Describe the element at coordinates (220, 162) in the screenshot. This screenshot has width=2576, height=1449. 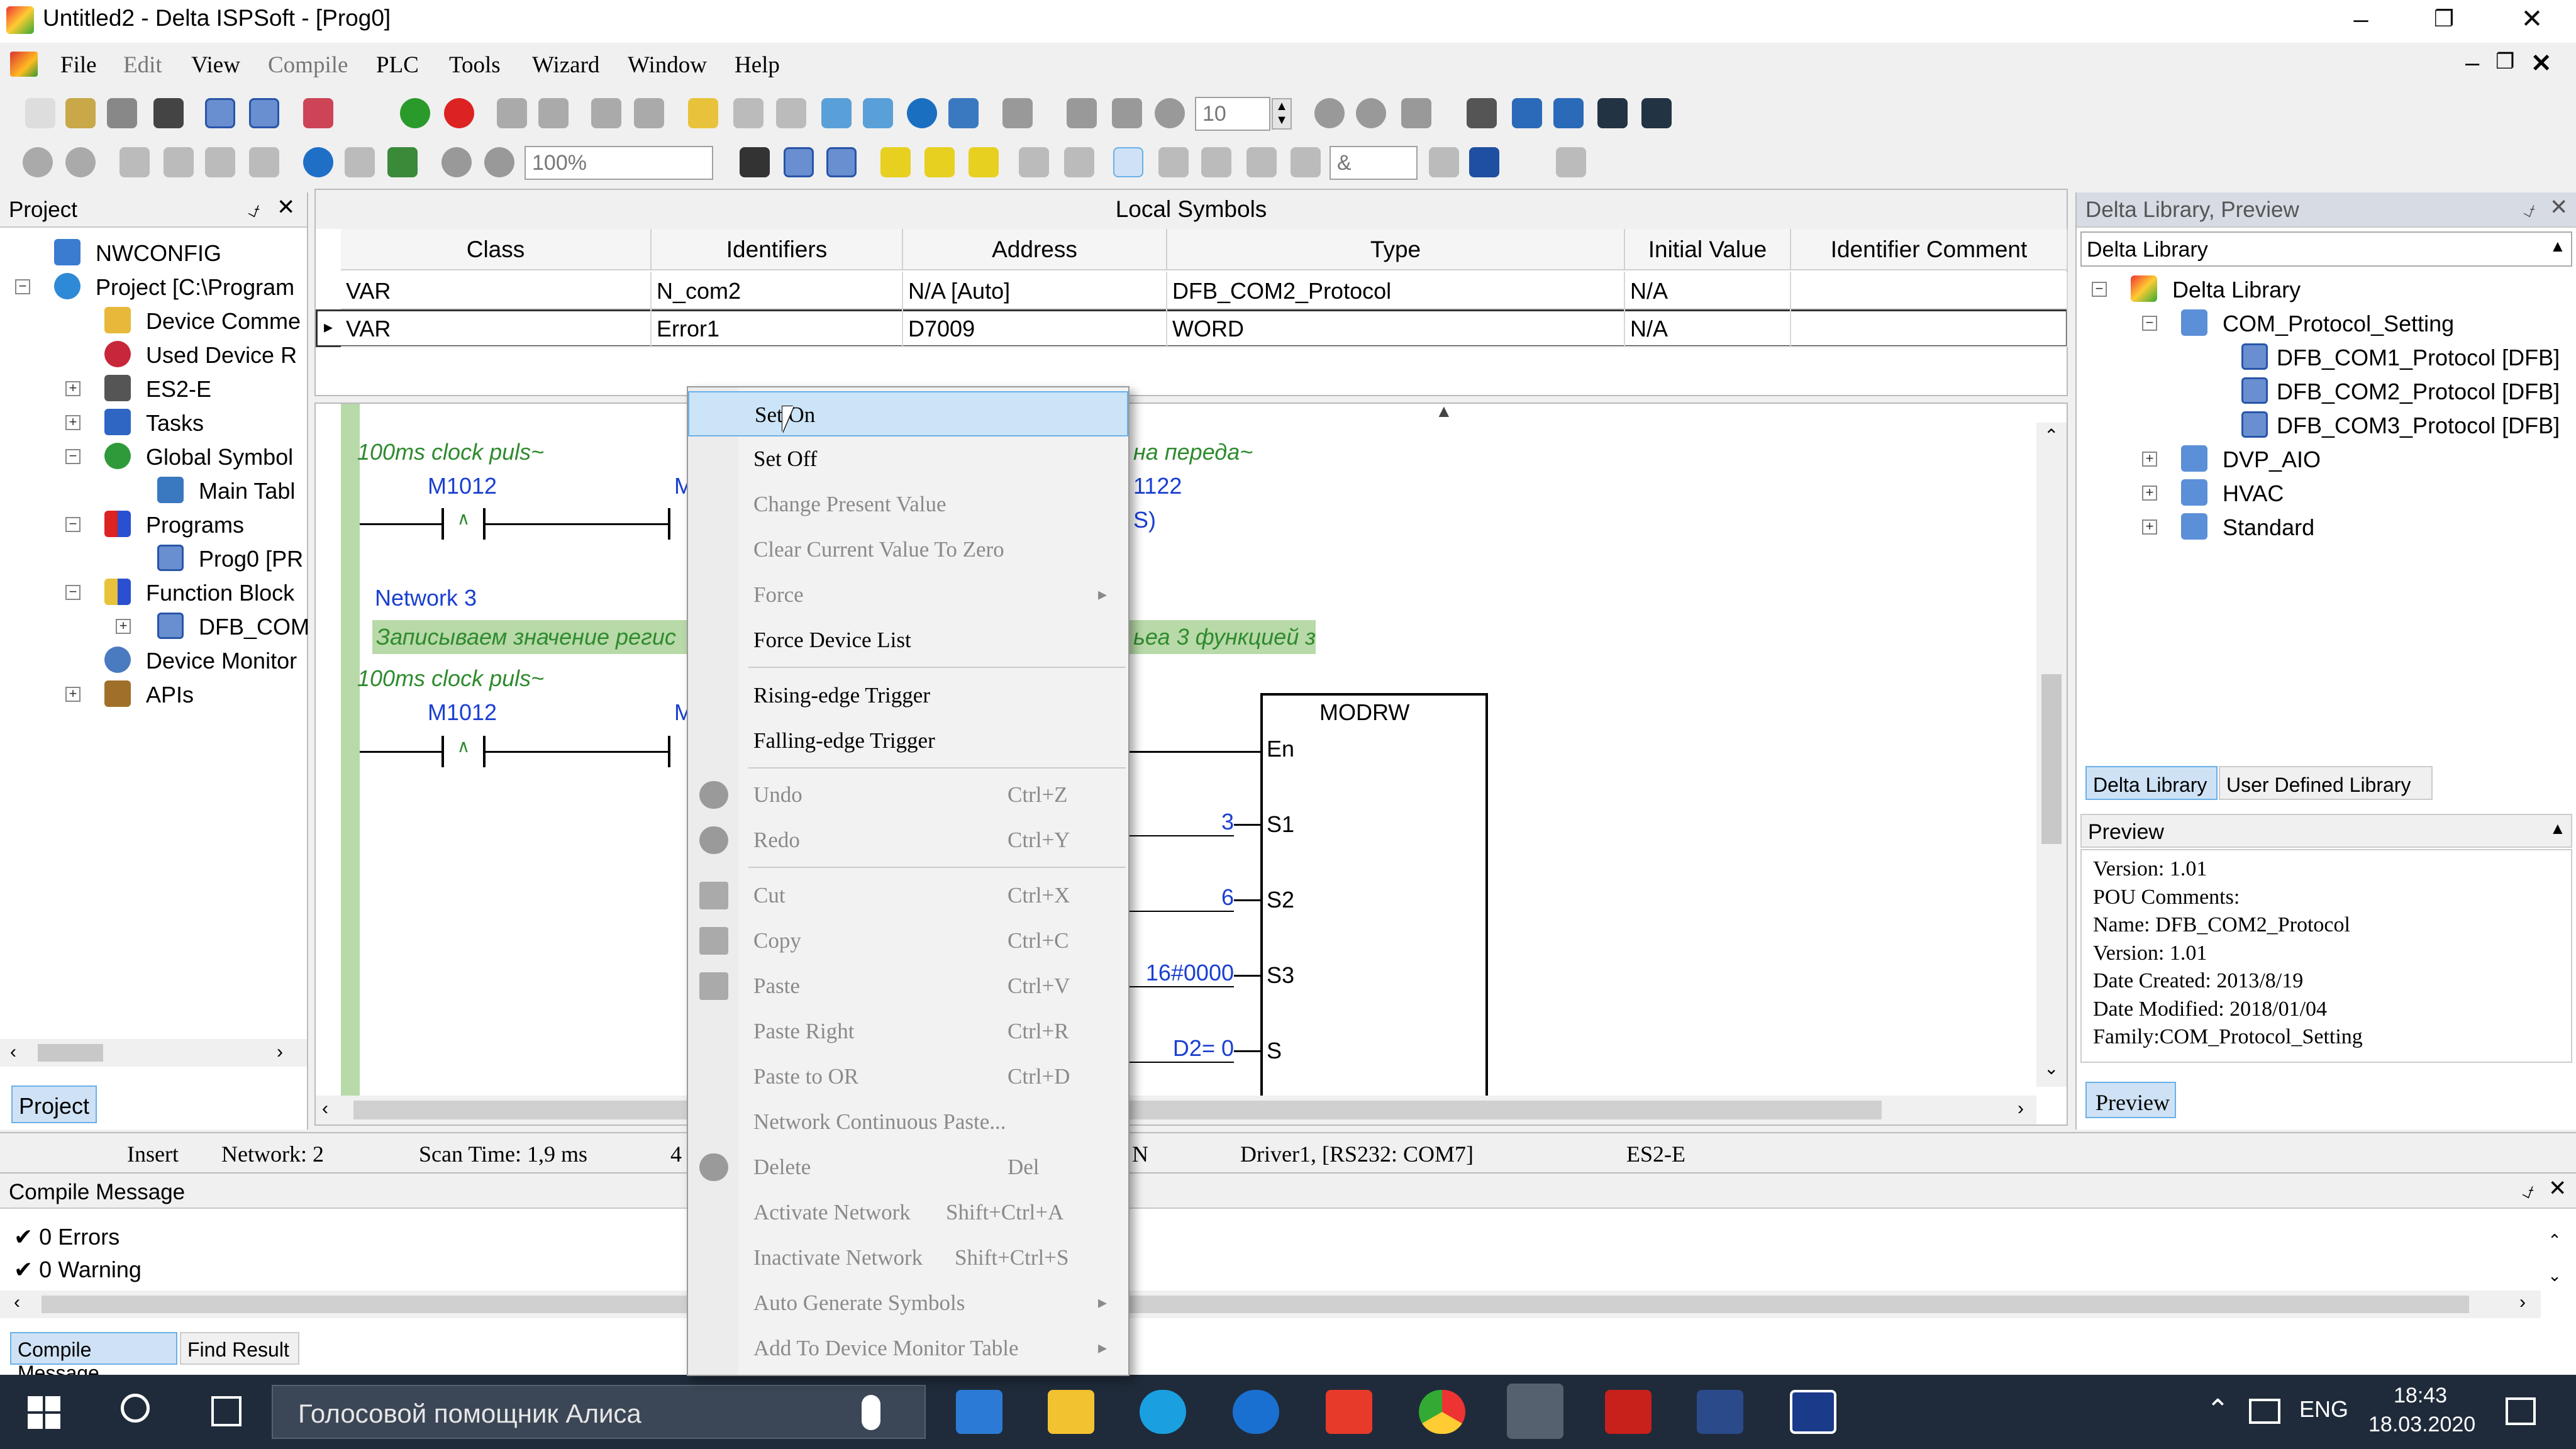
I see `paste-icon` at that location.